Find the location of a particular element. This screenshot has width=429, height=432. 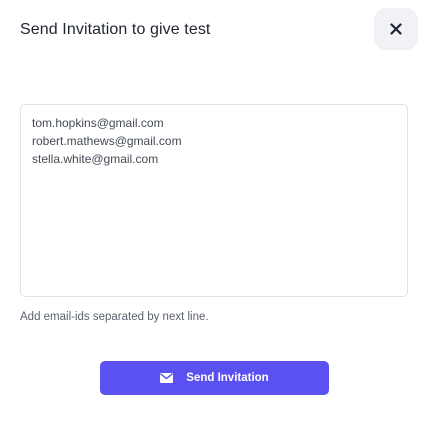

send-invitation-button: Send Invitation is located at coordinates (214, 378).